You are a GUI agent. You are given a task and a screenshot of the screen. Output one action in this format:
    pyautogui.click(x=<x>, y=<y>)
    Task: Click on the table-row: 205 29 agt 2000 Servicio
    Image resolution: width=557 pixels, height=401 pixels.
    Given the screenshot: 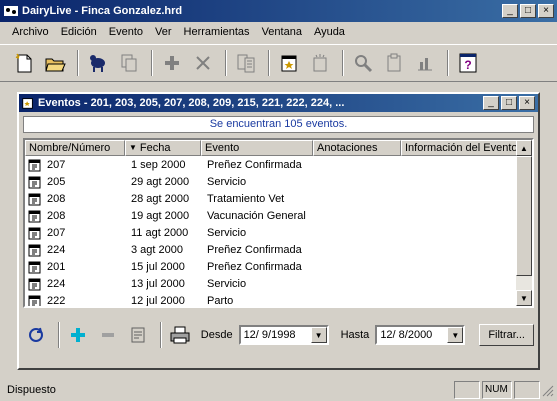 What is the action you would take?
    pyautogui.click(x=271, y=181)
    